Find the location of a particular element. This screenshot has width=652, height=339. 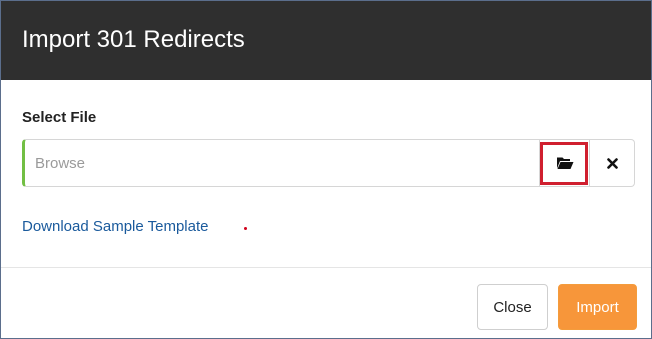

import-button: Import is located at coordinates (597, 307).